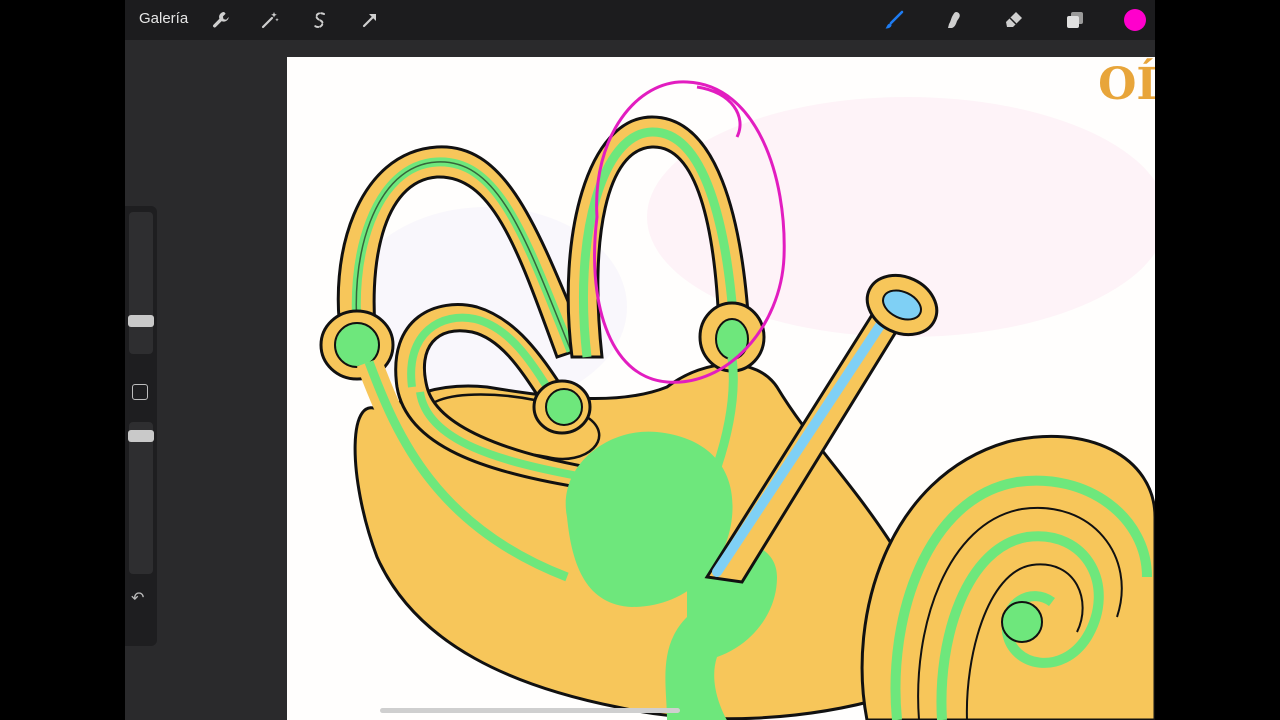 This screenshot has width=1280, height=720. I want to click on brush-size-slider-thumb, so click(141, 321).